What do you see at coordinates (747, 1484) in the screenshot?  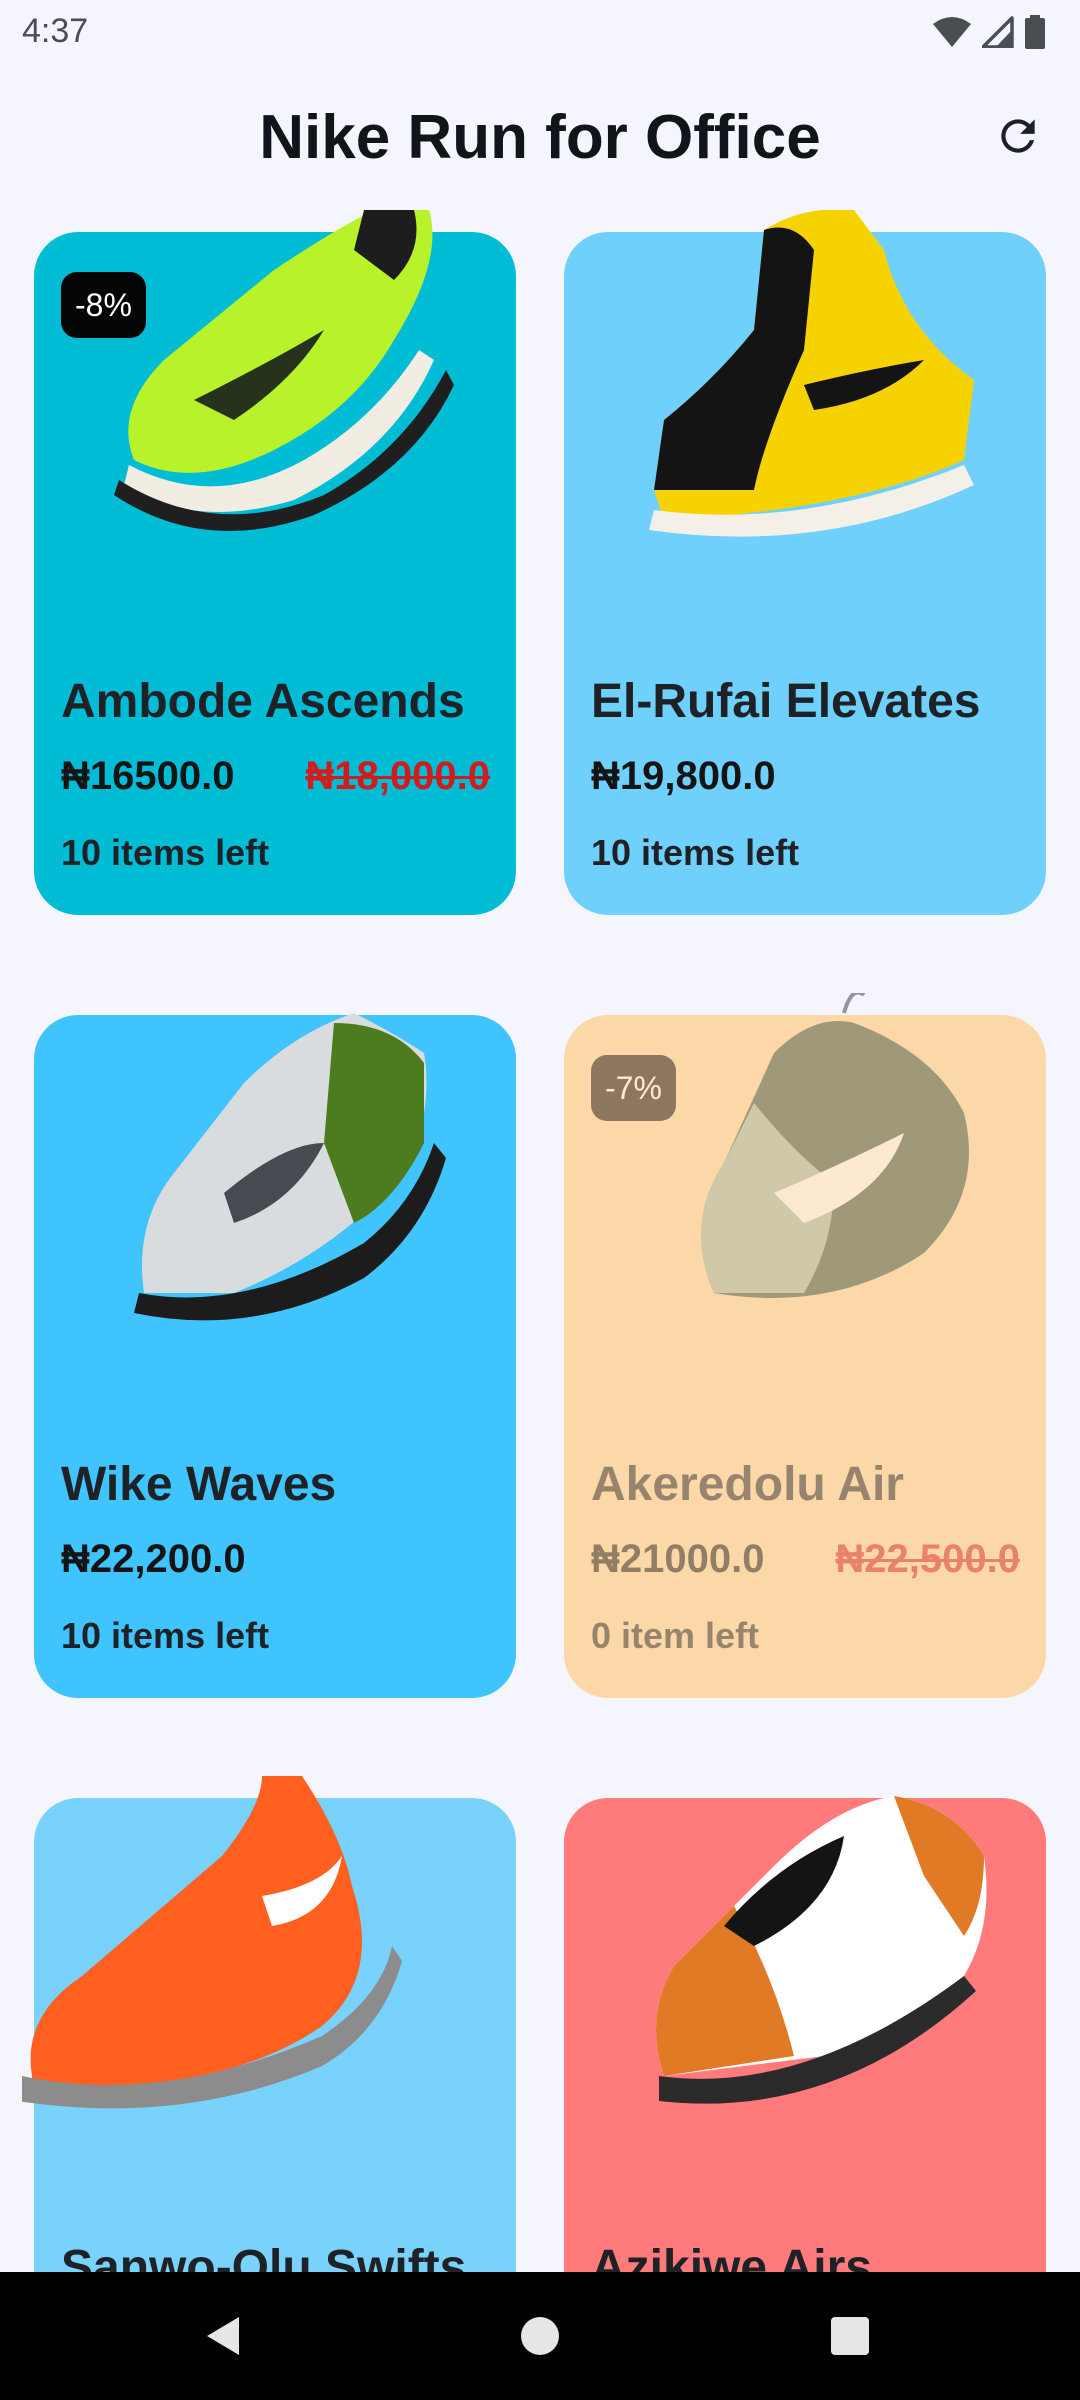 I see `product-name: Akeredolu Air` at bounding box center [747, 1484].